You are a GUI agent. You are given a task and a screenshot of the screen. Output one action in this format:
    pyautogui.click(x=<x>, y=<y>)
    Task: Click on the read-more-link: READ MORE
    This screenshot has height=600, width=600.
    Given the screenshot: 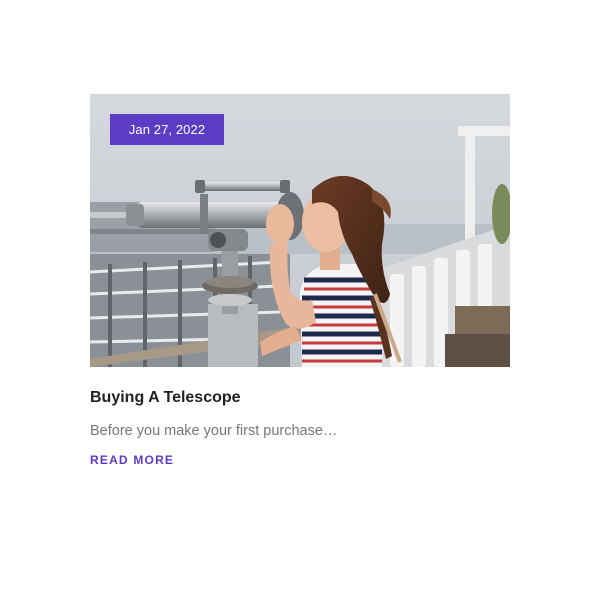 What is the action you would take?
    pyautogui.click(x=132, y=460)
    